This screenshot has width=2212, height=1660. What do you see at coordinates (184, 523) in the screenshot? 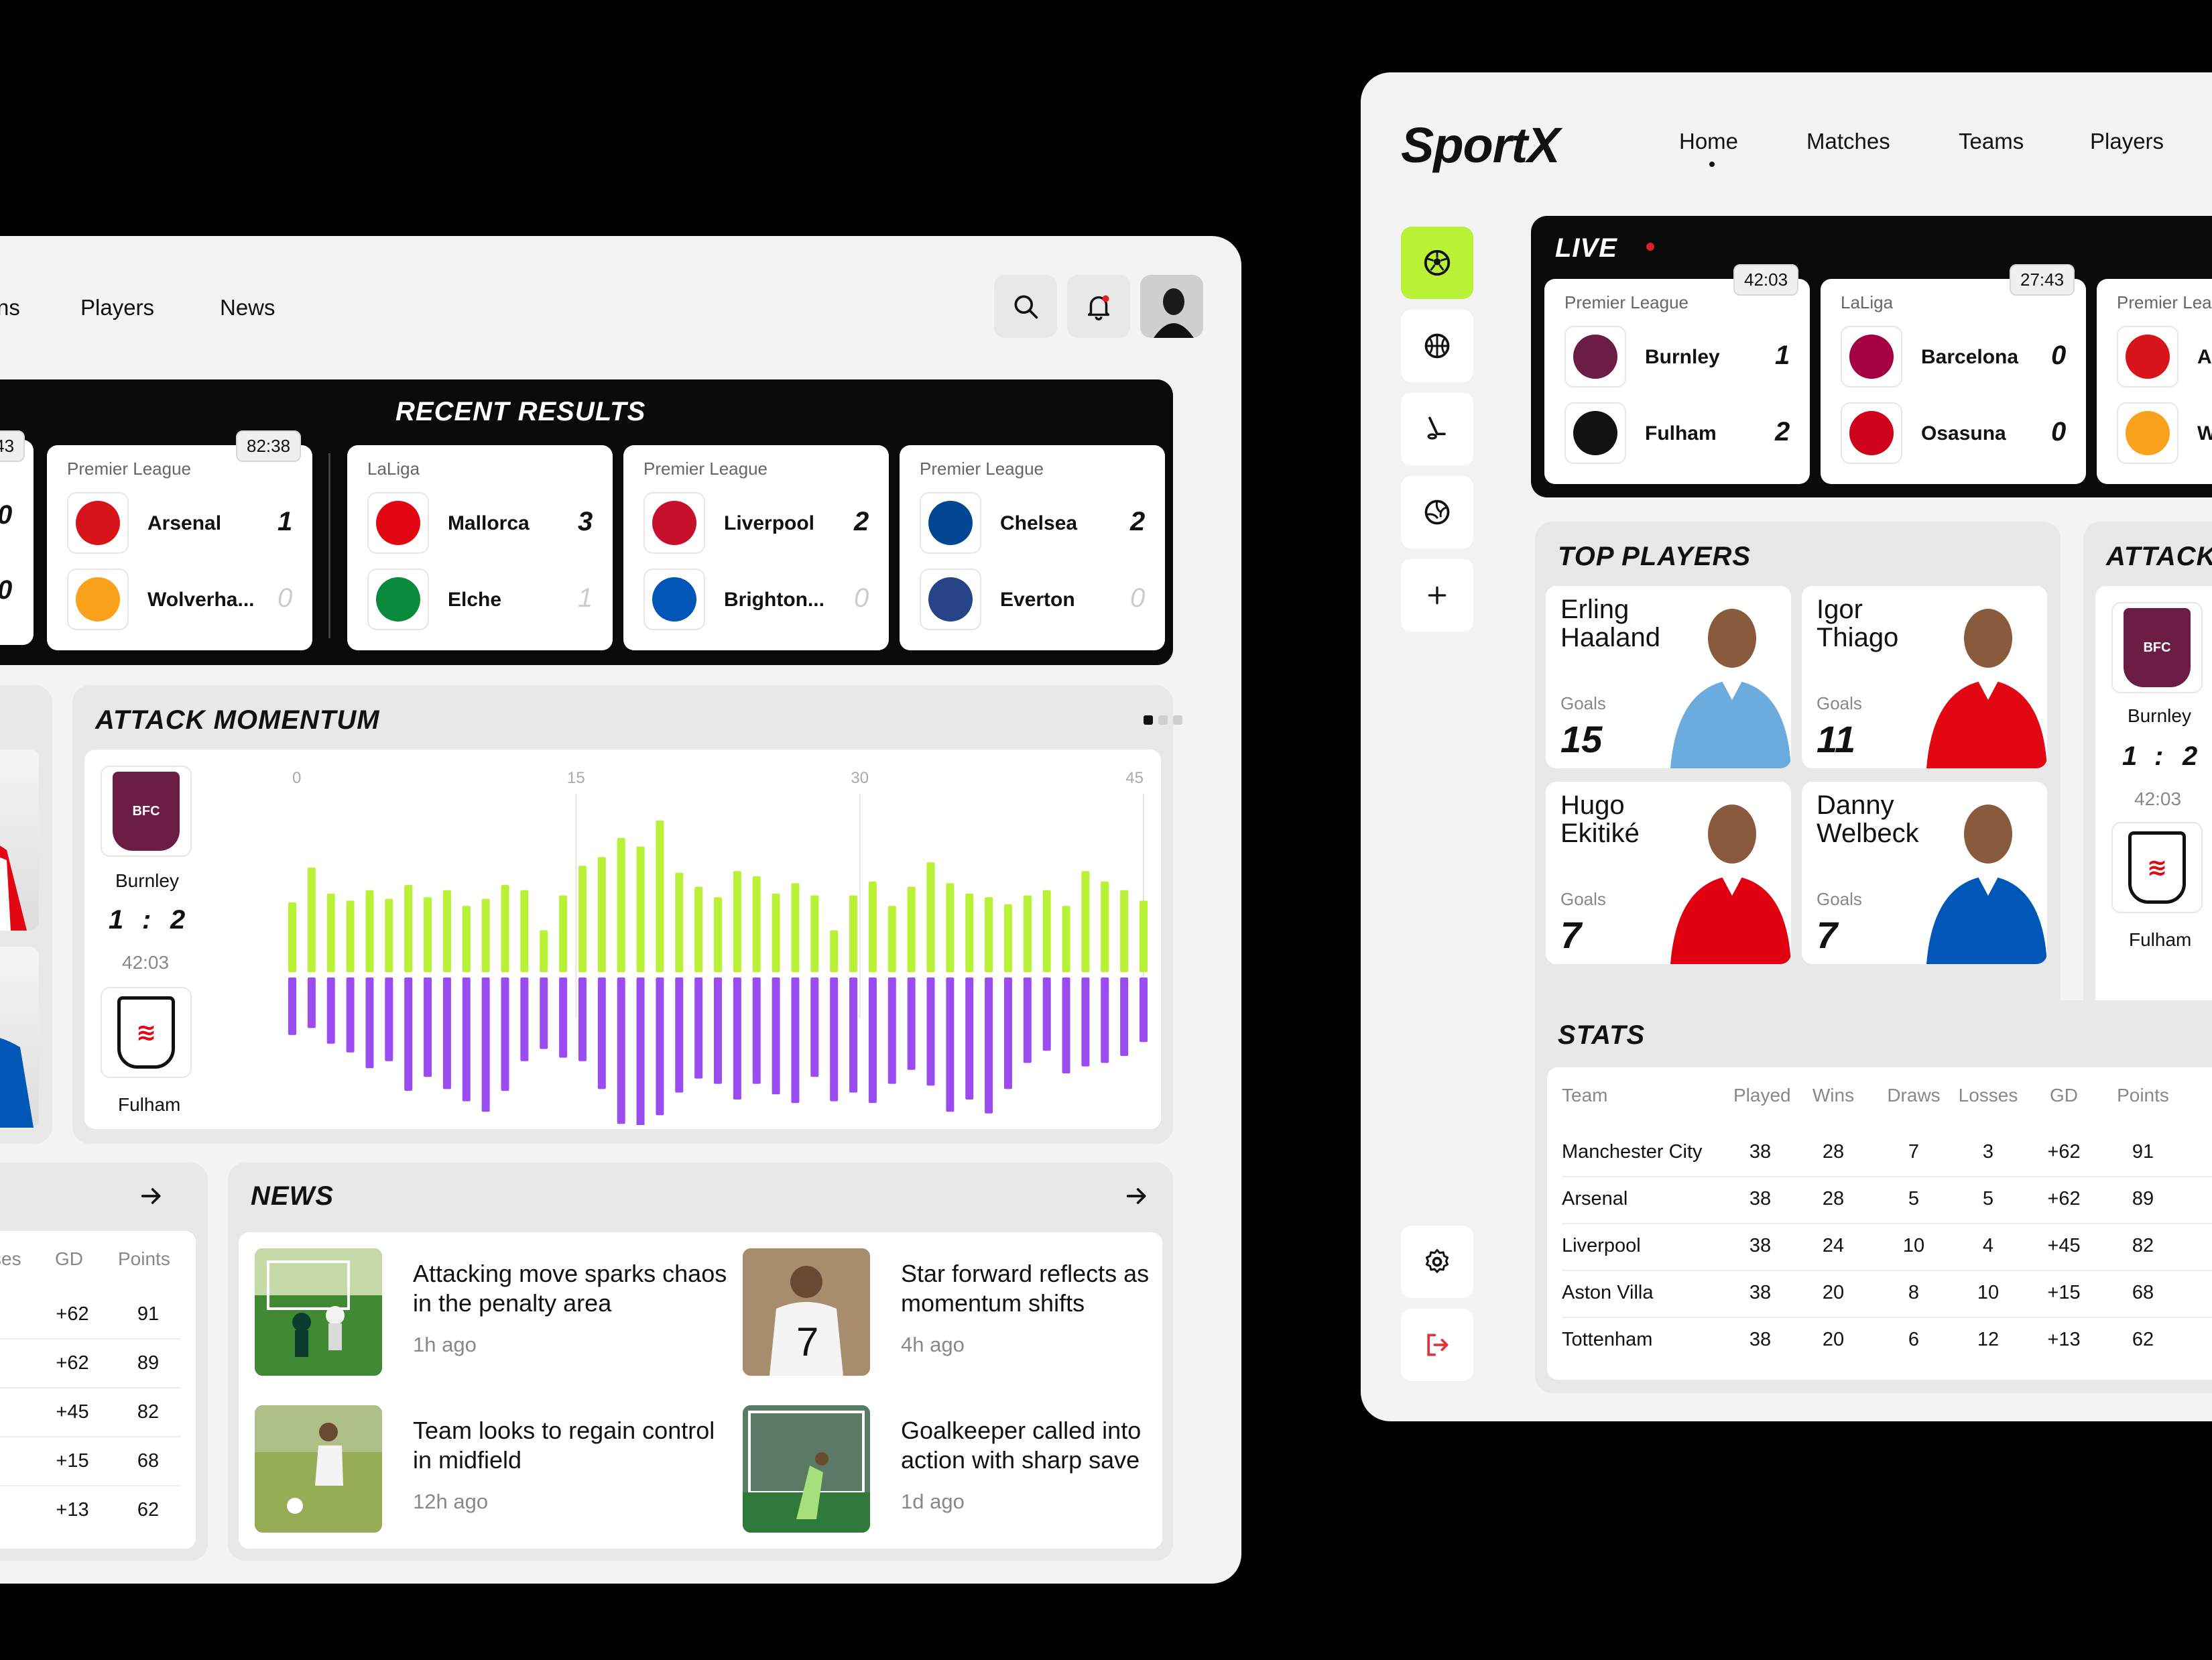
I see `team-a-name: Arsenal` at bounding box center [184, 523].